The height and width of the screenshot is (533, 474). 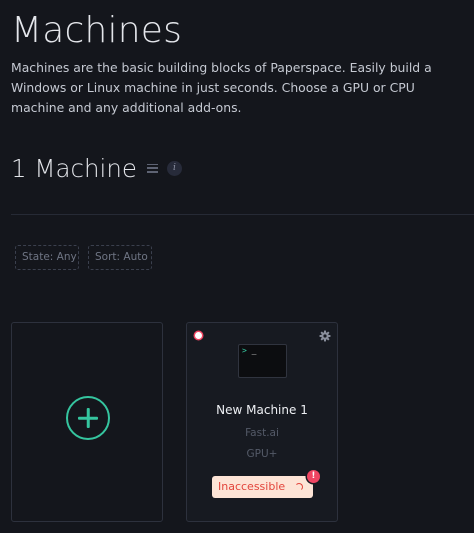 I want to click on prompt-cursor: _, so click(x=254, y=350).